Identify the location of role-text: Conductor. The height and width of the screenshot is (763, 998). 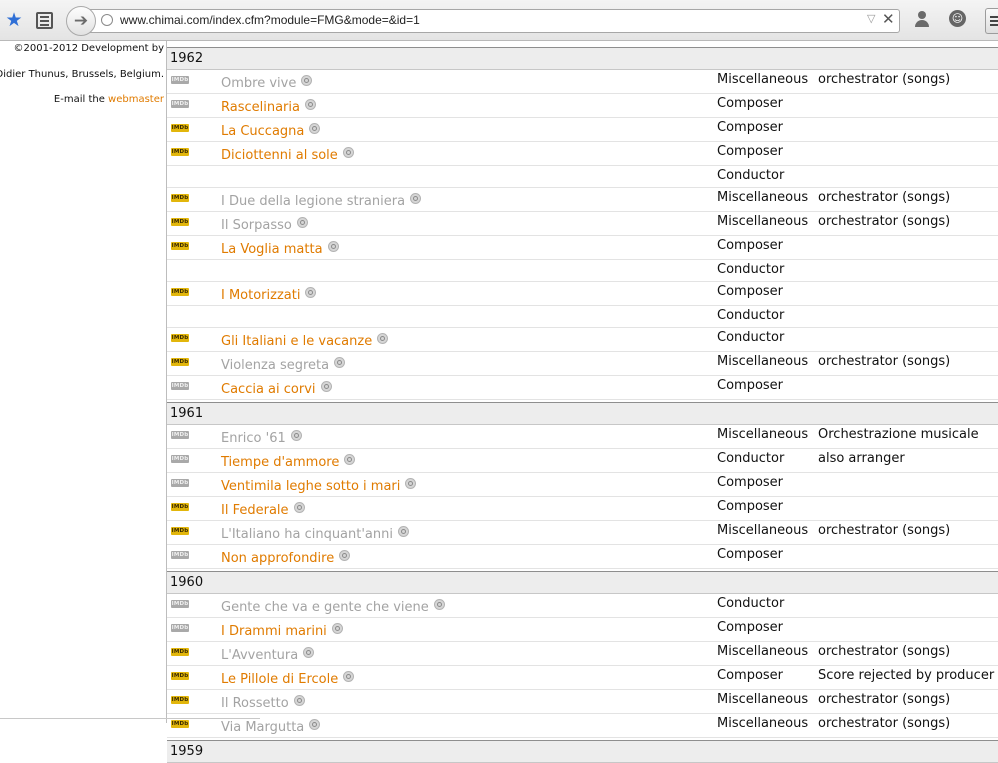
(751, 603).